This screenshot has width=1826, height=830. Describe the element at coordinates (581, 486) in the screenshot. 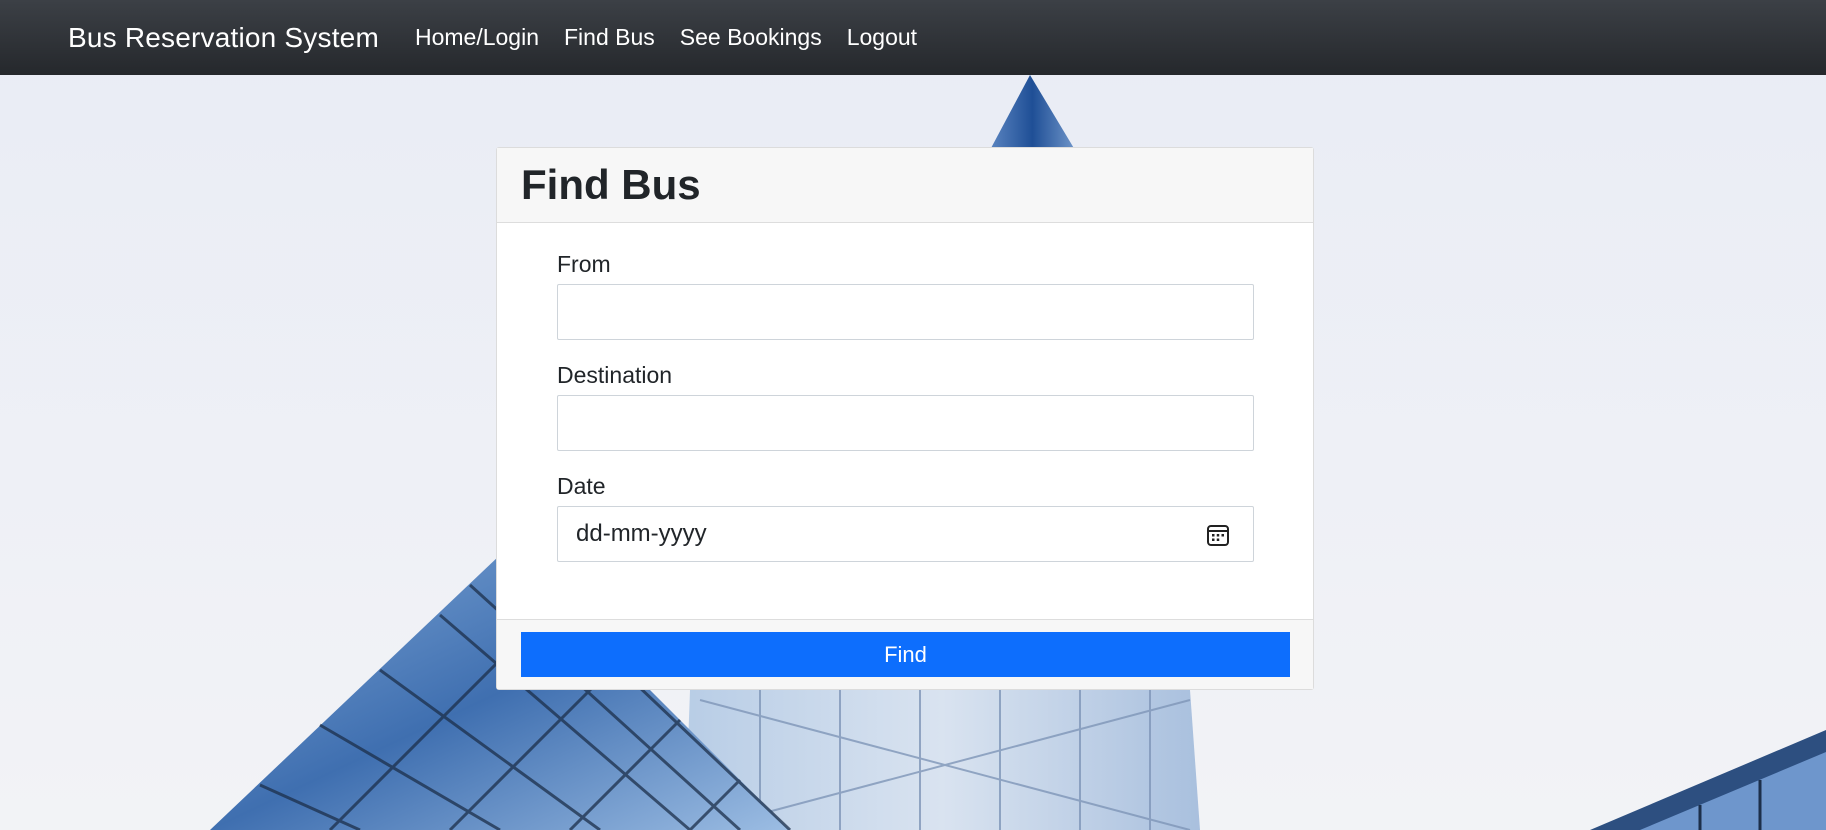

I see `date-label: Date` at that location.